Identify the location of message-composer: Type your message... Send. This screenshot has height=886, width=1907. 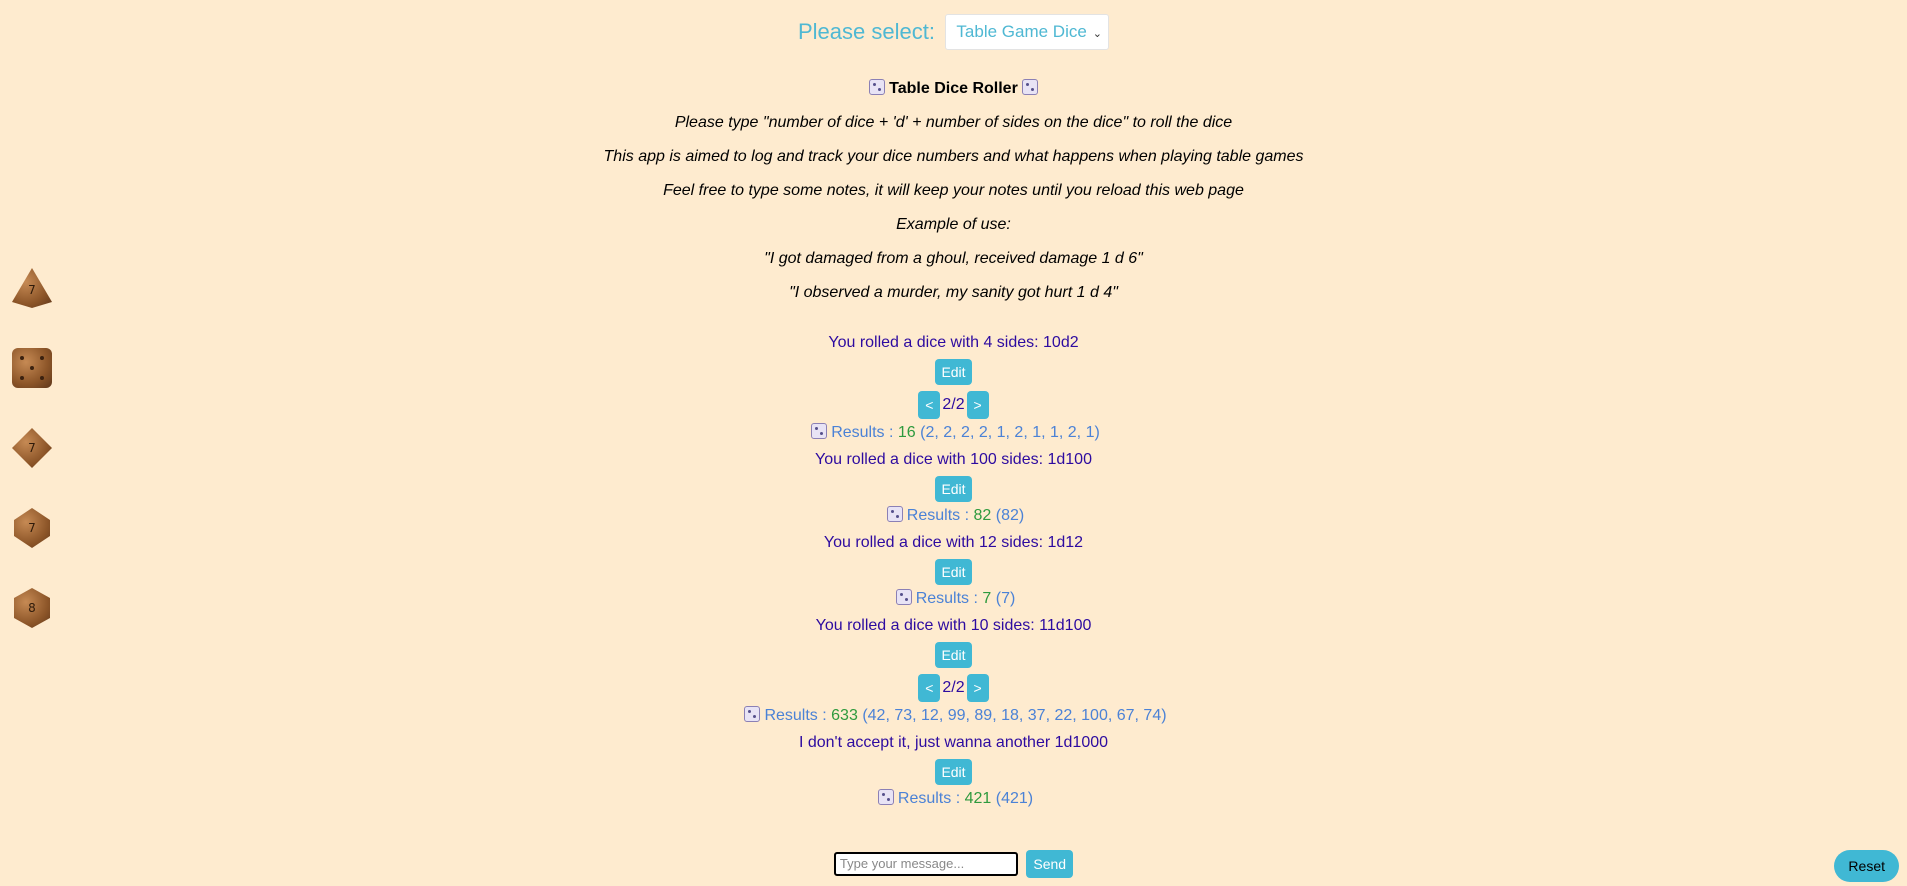
(953, 864).